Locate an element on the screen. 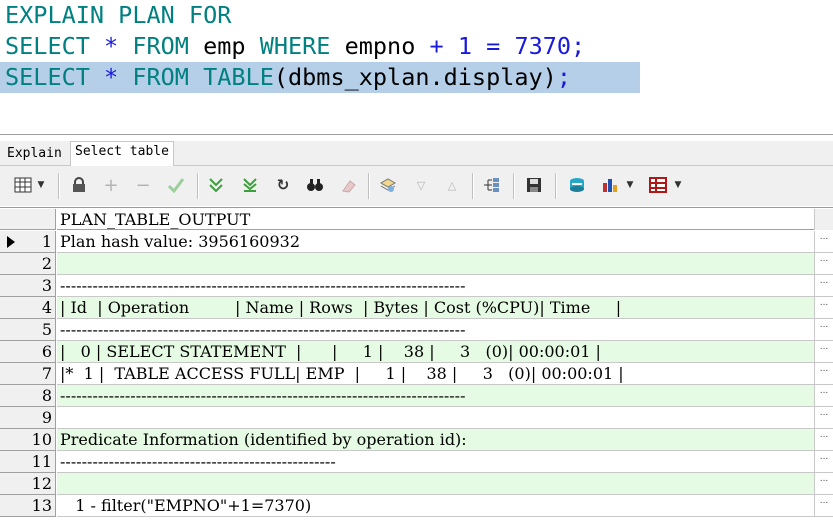 This screenshot has width=833, height=520. code-token: empno is located at coordinates (380, 46).